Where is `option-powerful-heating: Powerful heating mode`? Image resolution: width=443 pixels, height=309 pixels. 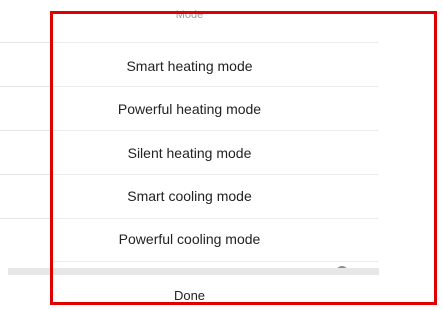
option-powerful-heating: Powerful heating mode is located at coordinates (189, 109).